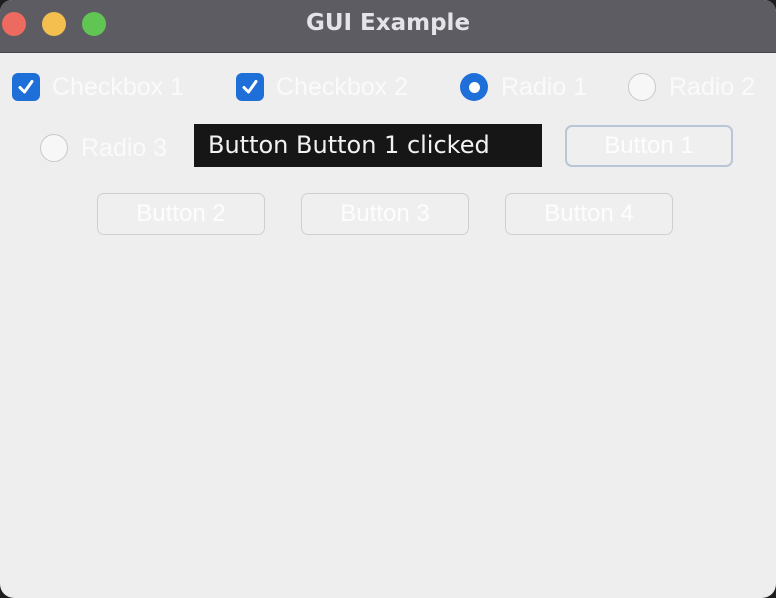  I want to click on radio-1: Radio 1, so click(523, 87).